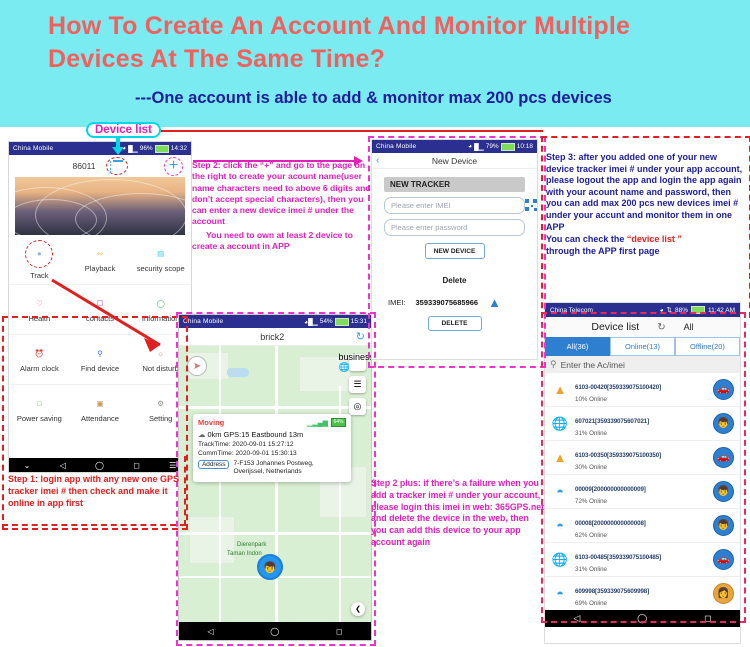  What do you see at coordinates (84, 166) in the screenshot?
I see `device-id-label: 86011` at bounding box center [84, 166].